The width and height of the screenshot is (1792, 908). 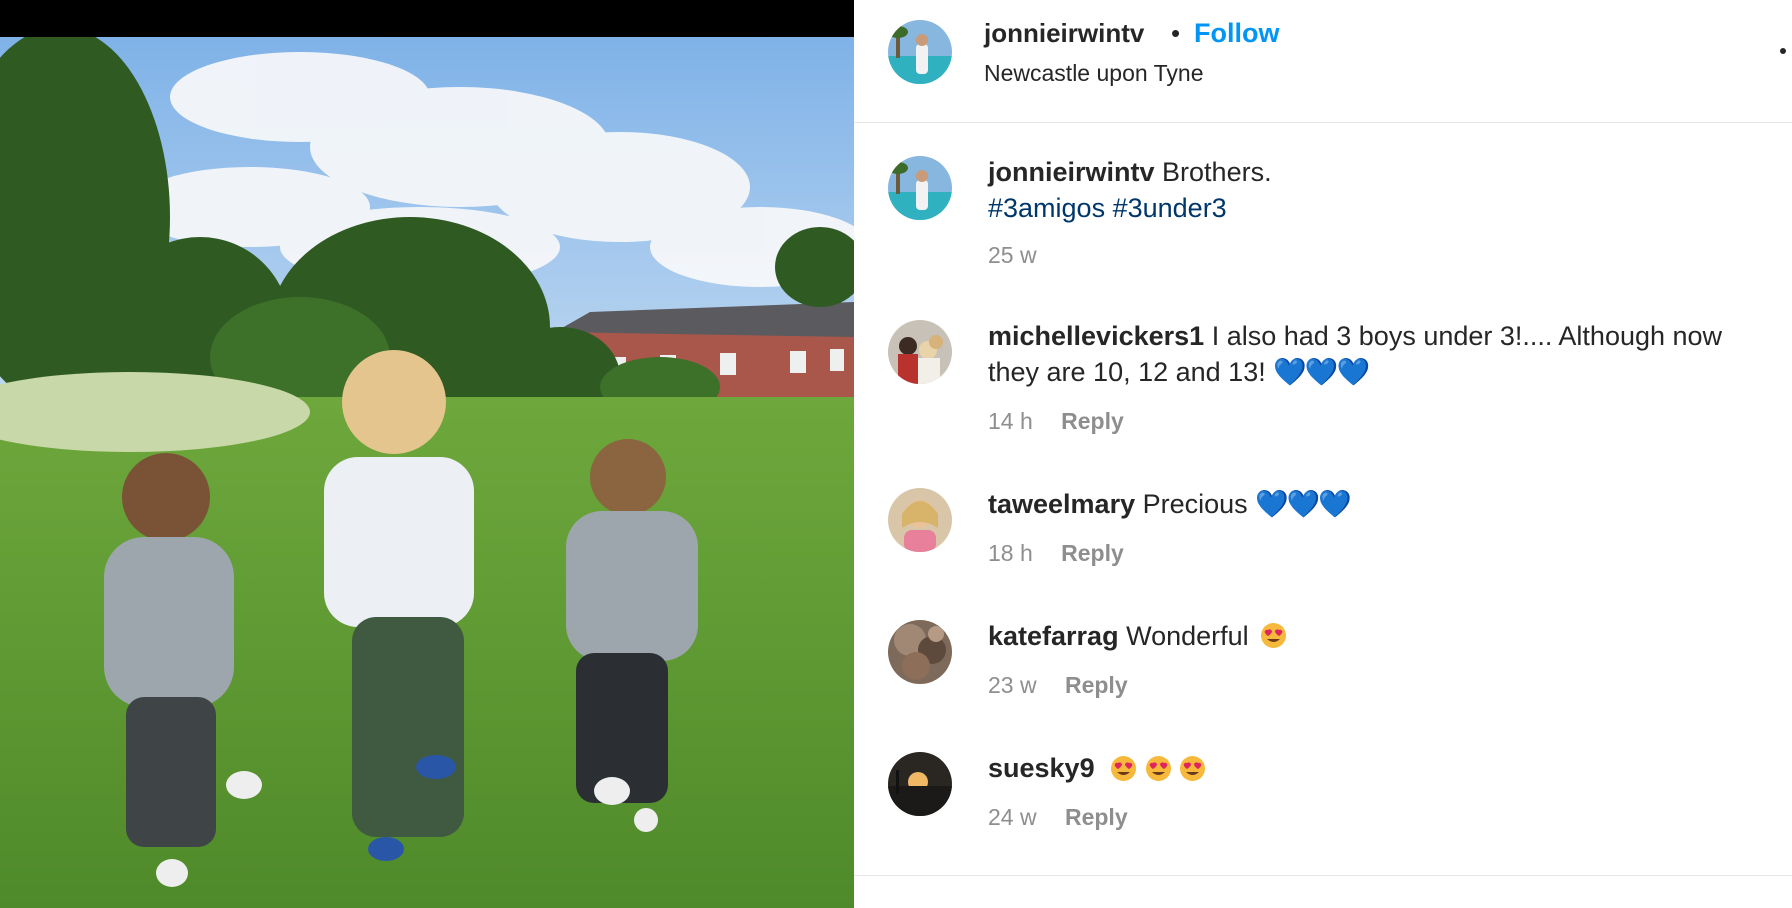 What do you see at coordinates (1012, 817) in the screenshot?
I see `comment-time: 24 w` at bounding box center [1012, 817].